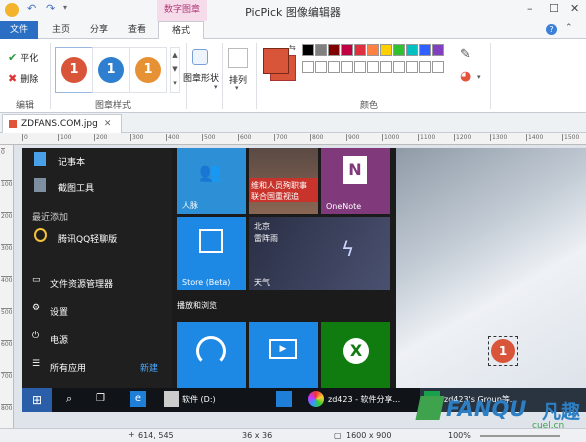 The image size is (586, 442). Describe the element at coordinates (317, 137) in the screenshot. I see `ruler-tick: 800` at that location.